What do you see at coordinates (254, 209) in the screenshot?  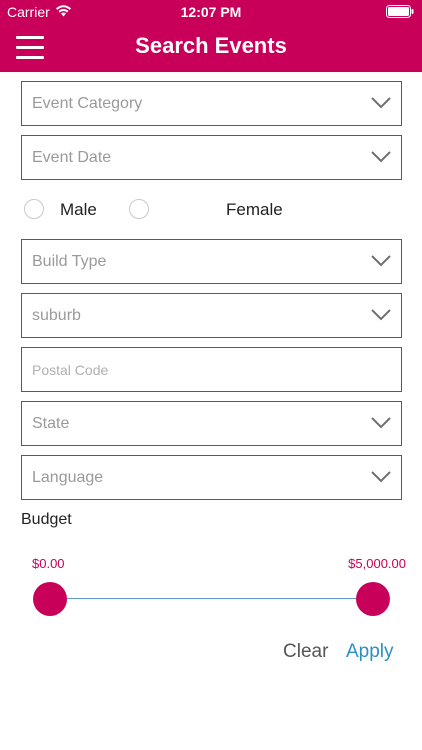 I see `female-label: Female` at bounding box center [254, 209].